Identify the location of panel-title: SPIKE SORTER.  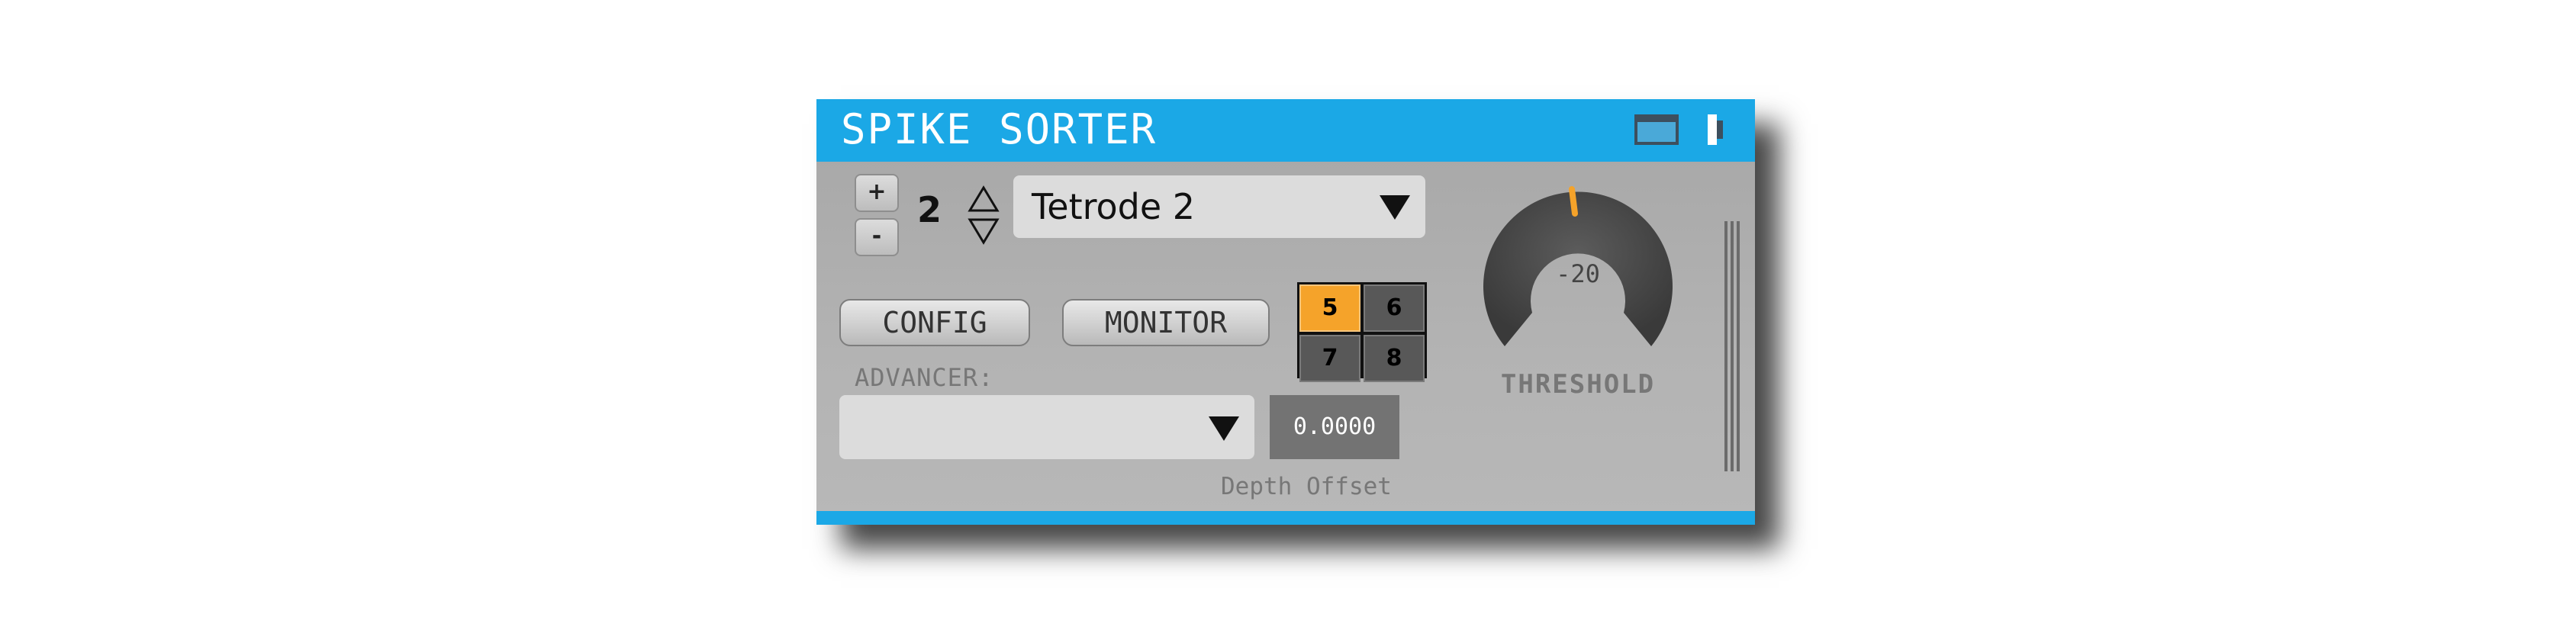
(999, 129).